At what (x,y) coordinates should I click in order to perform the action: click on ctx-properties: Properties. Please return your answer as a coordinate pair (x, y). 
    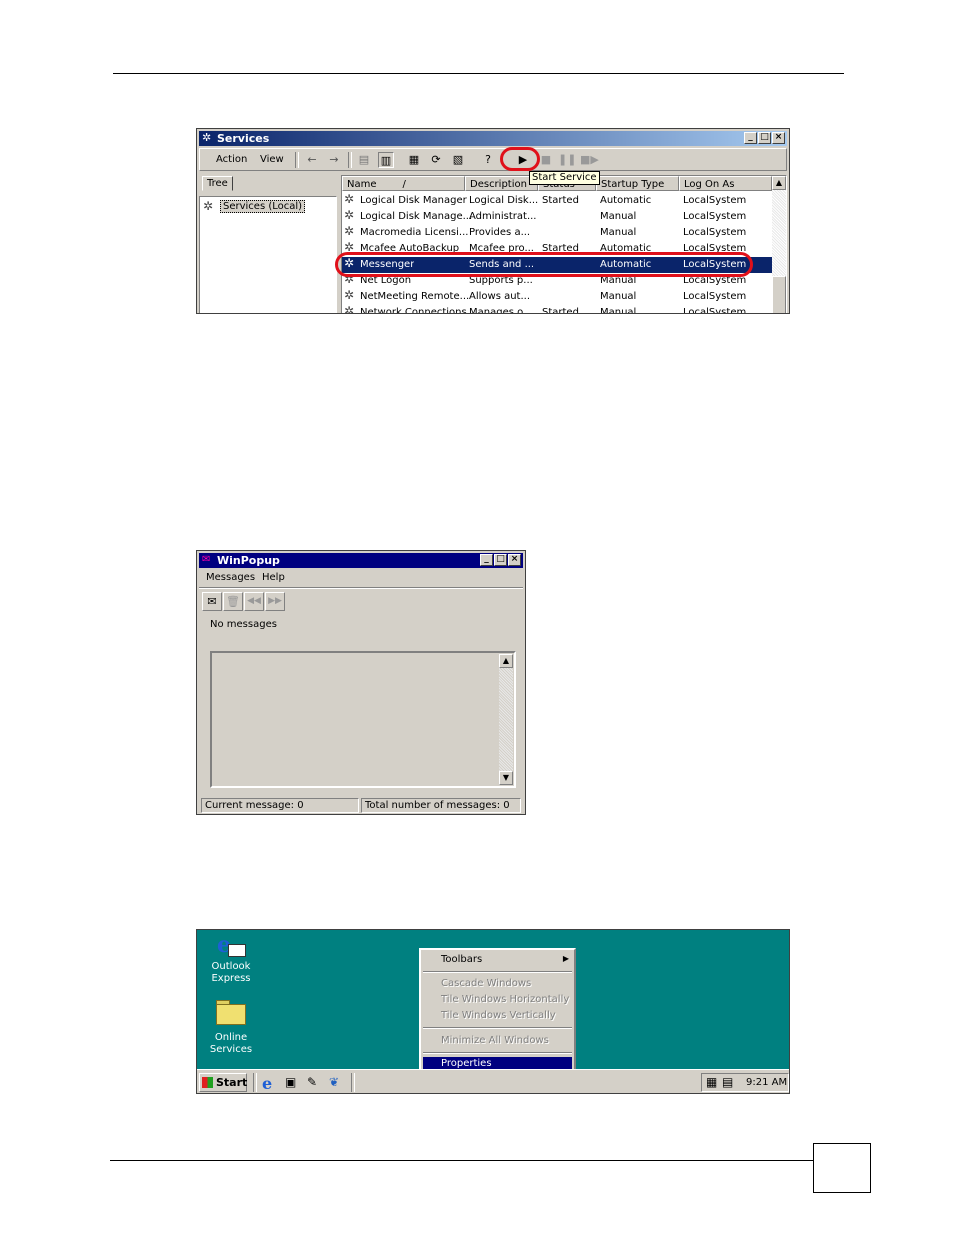
    Looking at the image, I should click on (466, 1063).